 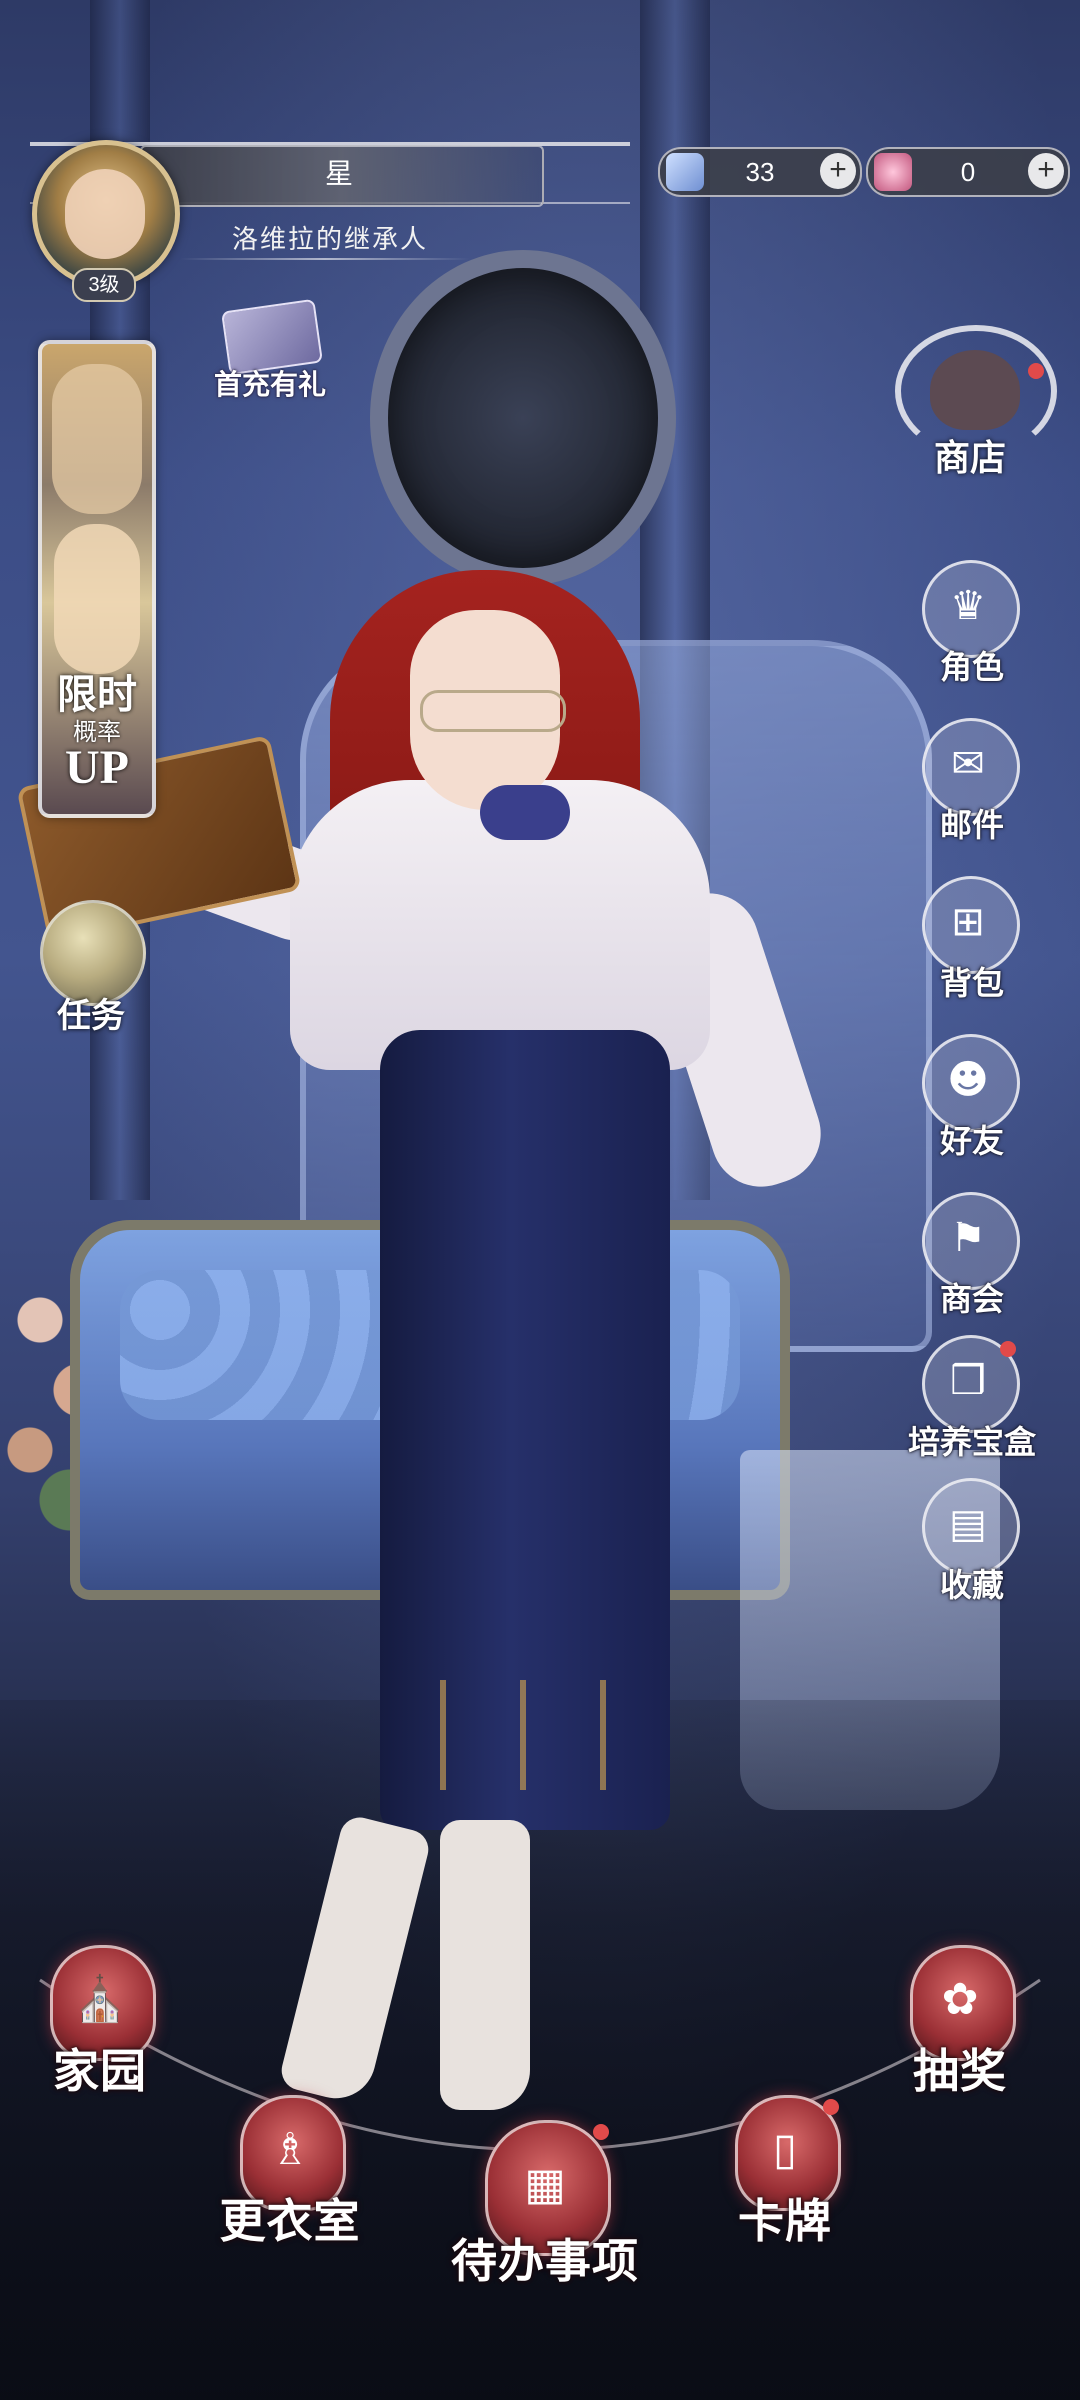 I want to click on limited-rate-up-banner: 限时 概率 UP, so click(x=97, y=579).